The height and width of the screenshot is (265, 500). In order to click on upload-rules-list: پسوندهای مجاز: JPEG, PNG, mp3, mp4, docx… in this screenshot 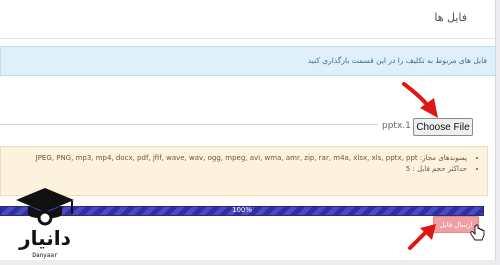, I will do `click(256, 164)`.